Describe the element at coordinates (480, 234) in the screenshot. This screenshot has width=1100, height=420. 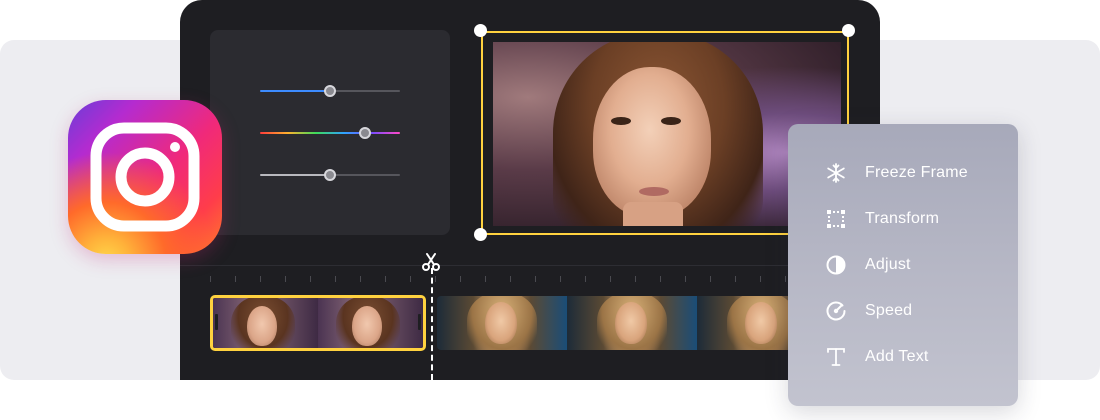
I see `resize-handle-bottom-left` at that location.